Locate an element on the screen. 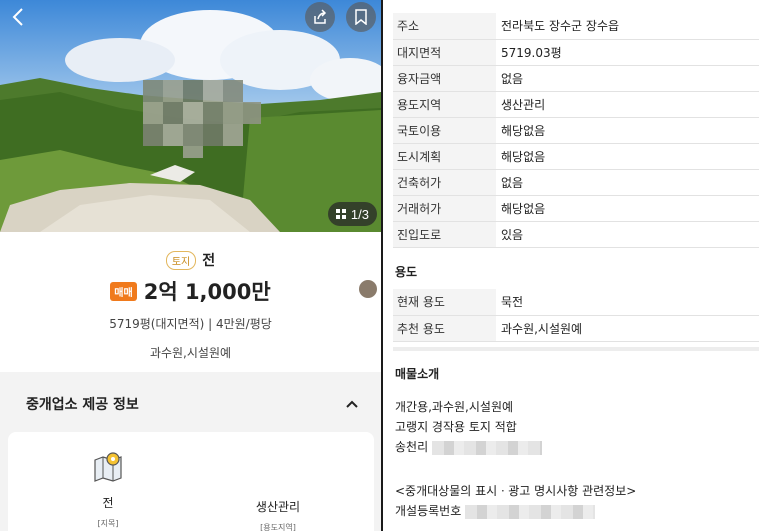 The width and height of the screenshot is (779, 531). intro-line-3: 송천리 is located at coordinates (468, 447).